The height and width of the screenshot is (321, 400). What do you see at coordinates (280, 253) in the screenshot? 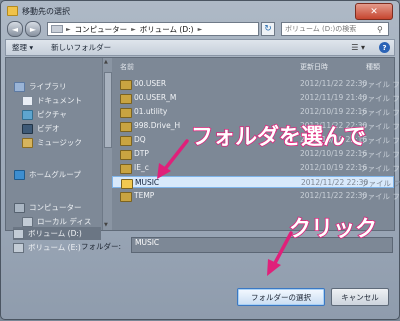
I see `pointer-arrow-to-select-button` at bounding box center [280, 253].